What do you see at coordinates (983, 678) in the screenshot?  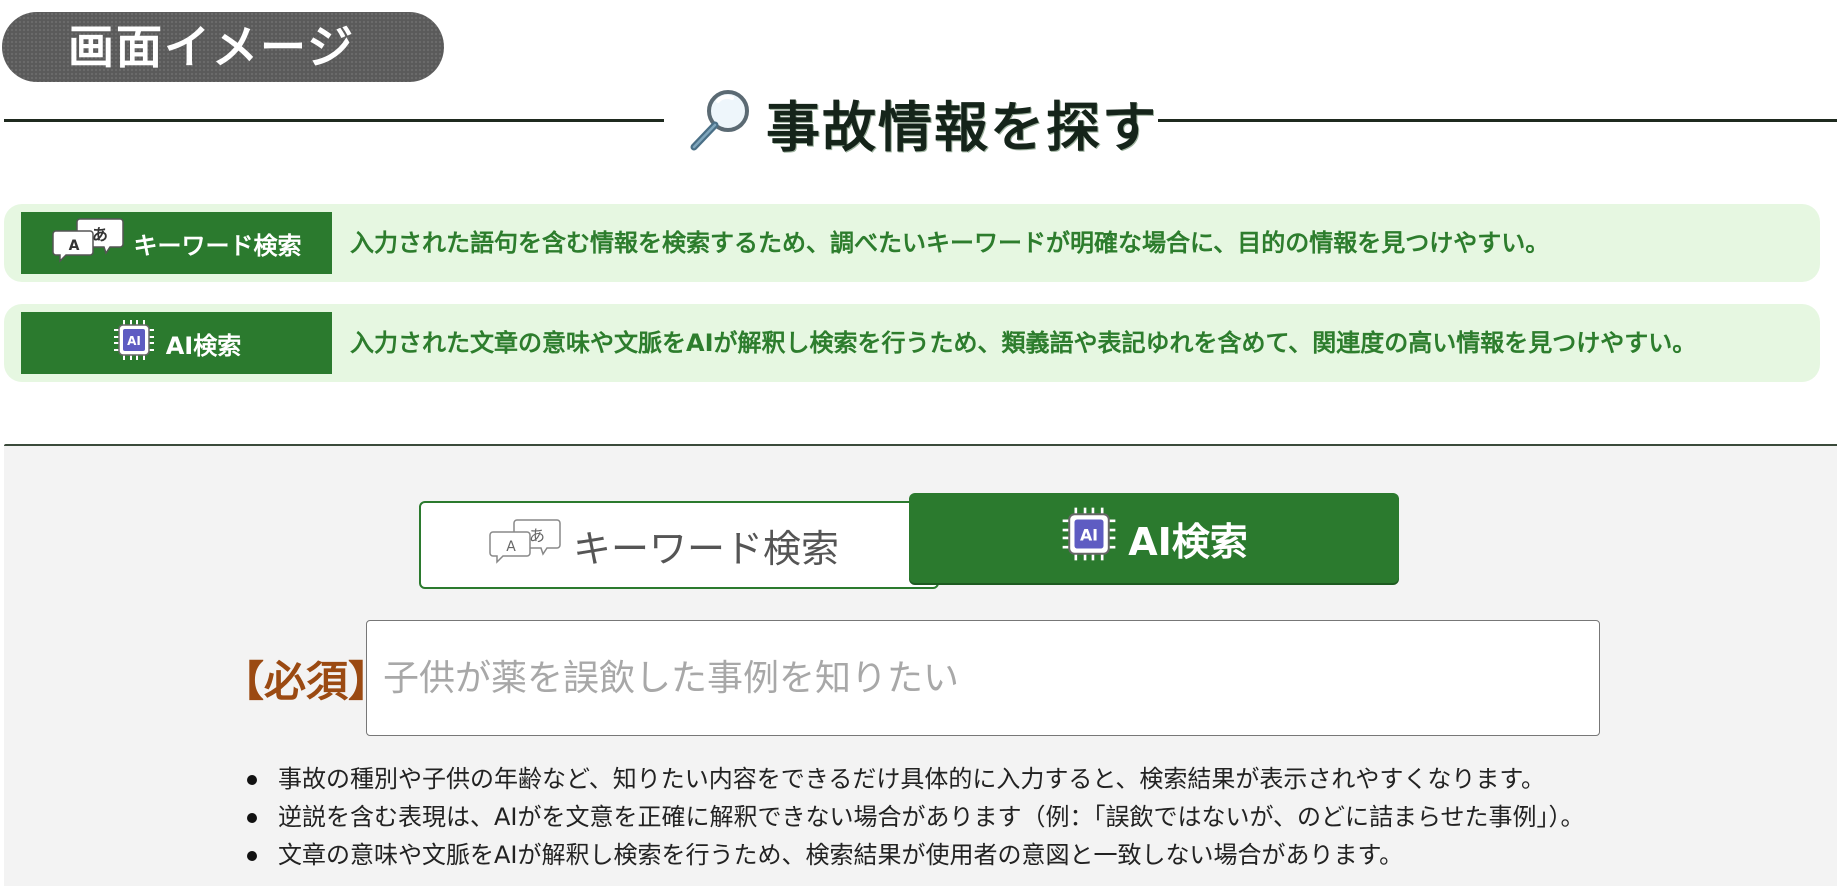 I see `search-query-input` at bounding box center [983, 678].